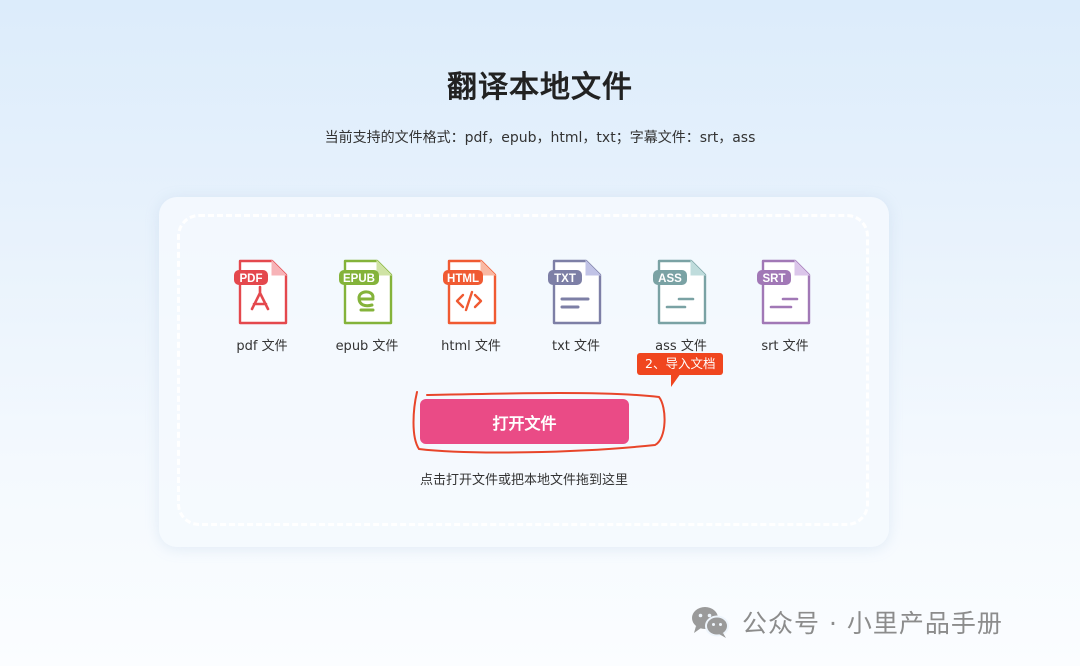 This screenshot has height=666, width=1080. What do you see at coordinates (524, 421) in the screenshot?
I see `open-file-button: 打开文件` at bounding box center [524, 421].